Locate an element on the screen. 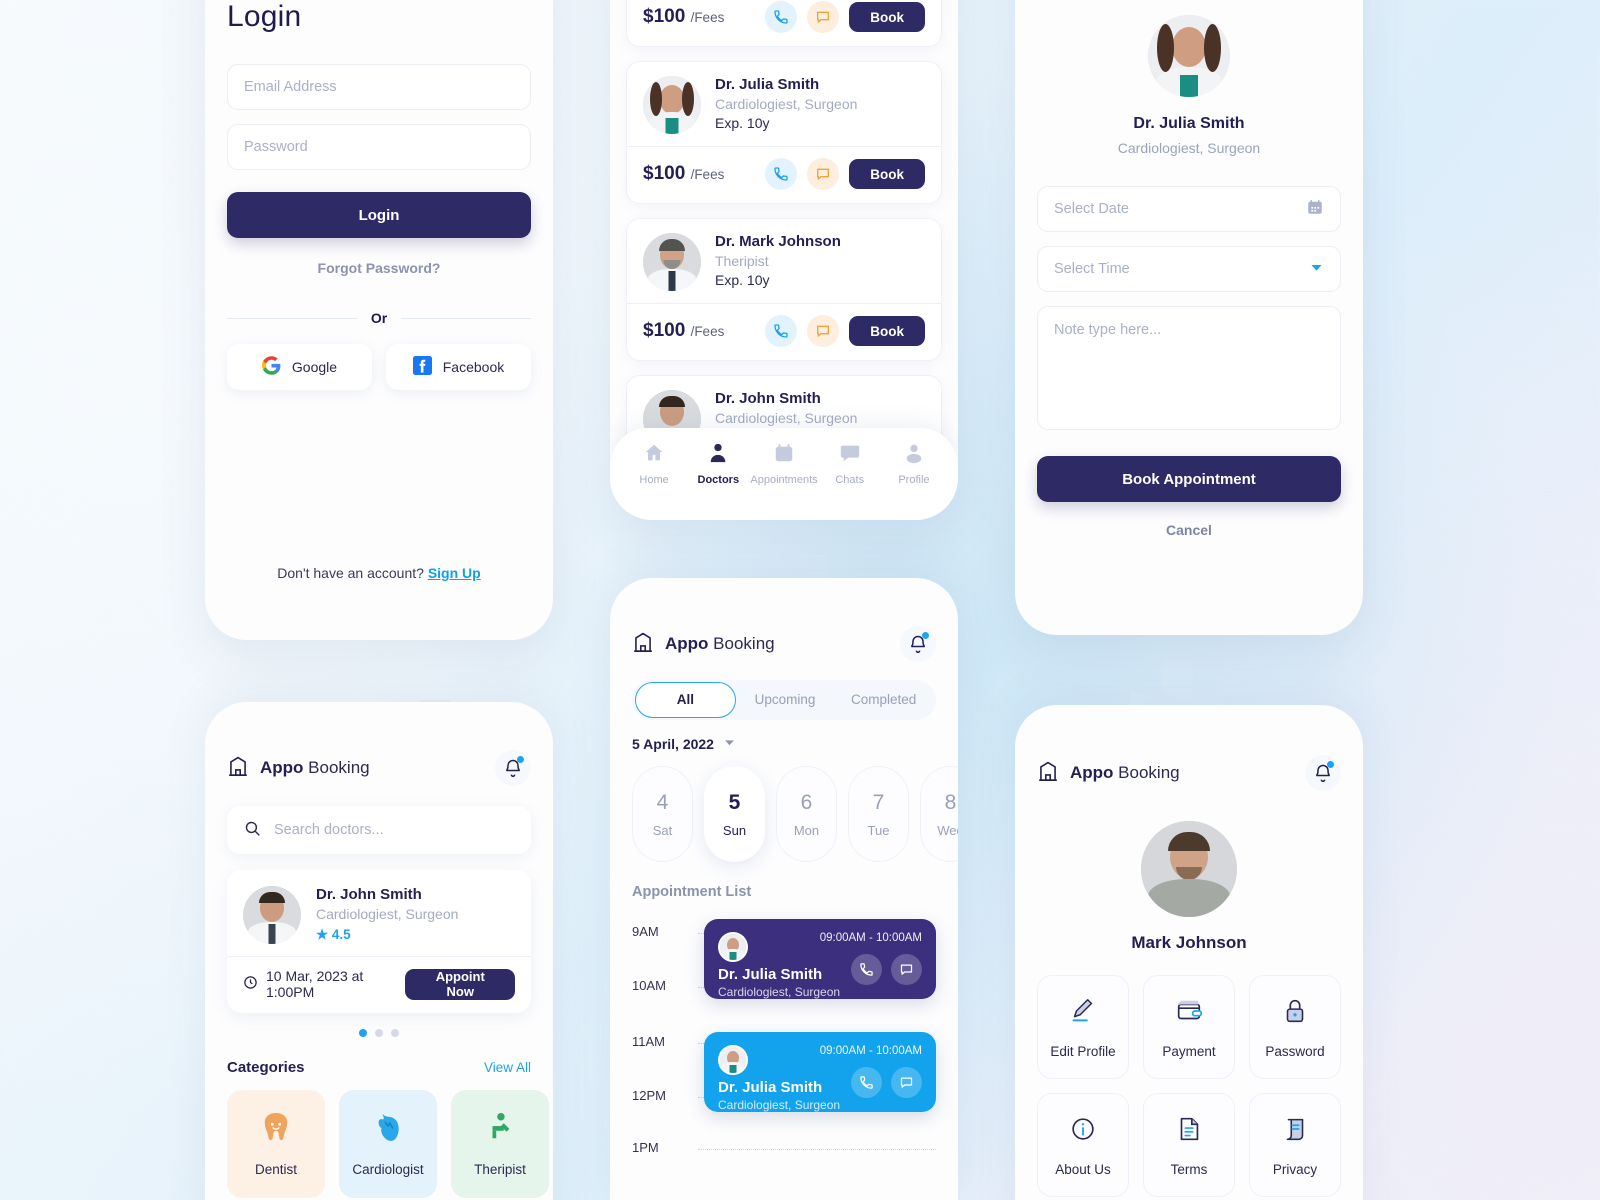 The image size is (1600, 1200). password-placeholder: Password is located at coordinates (276, 147).